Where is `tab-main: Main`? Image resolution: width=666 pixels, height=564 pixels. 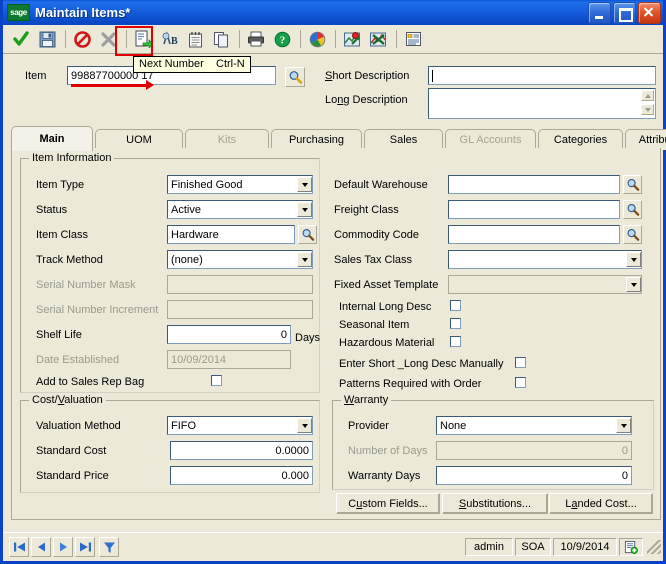 tab-main: Main is located at coordinates (52, 138).